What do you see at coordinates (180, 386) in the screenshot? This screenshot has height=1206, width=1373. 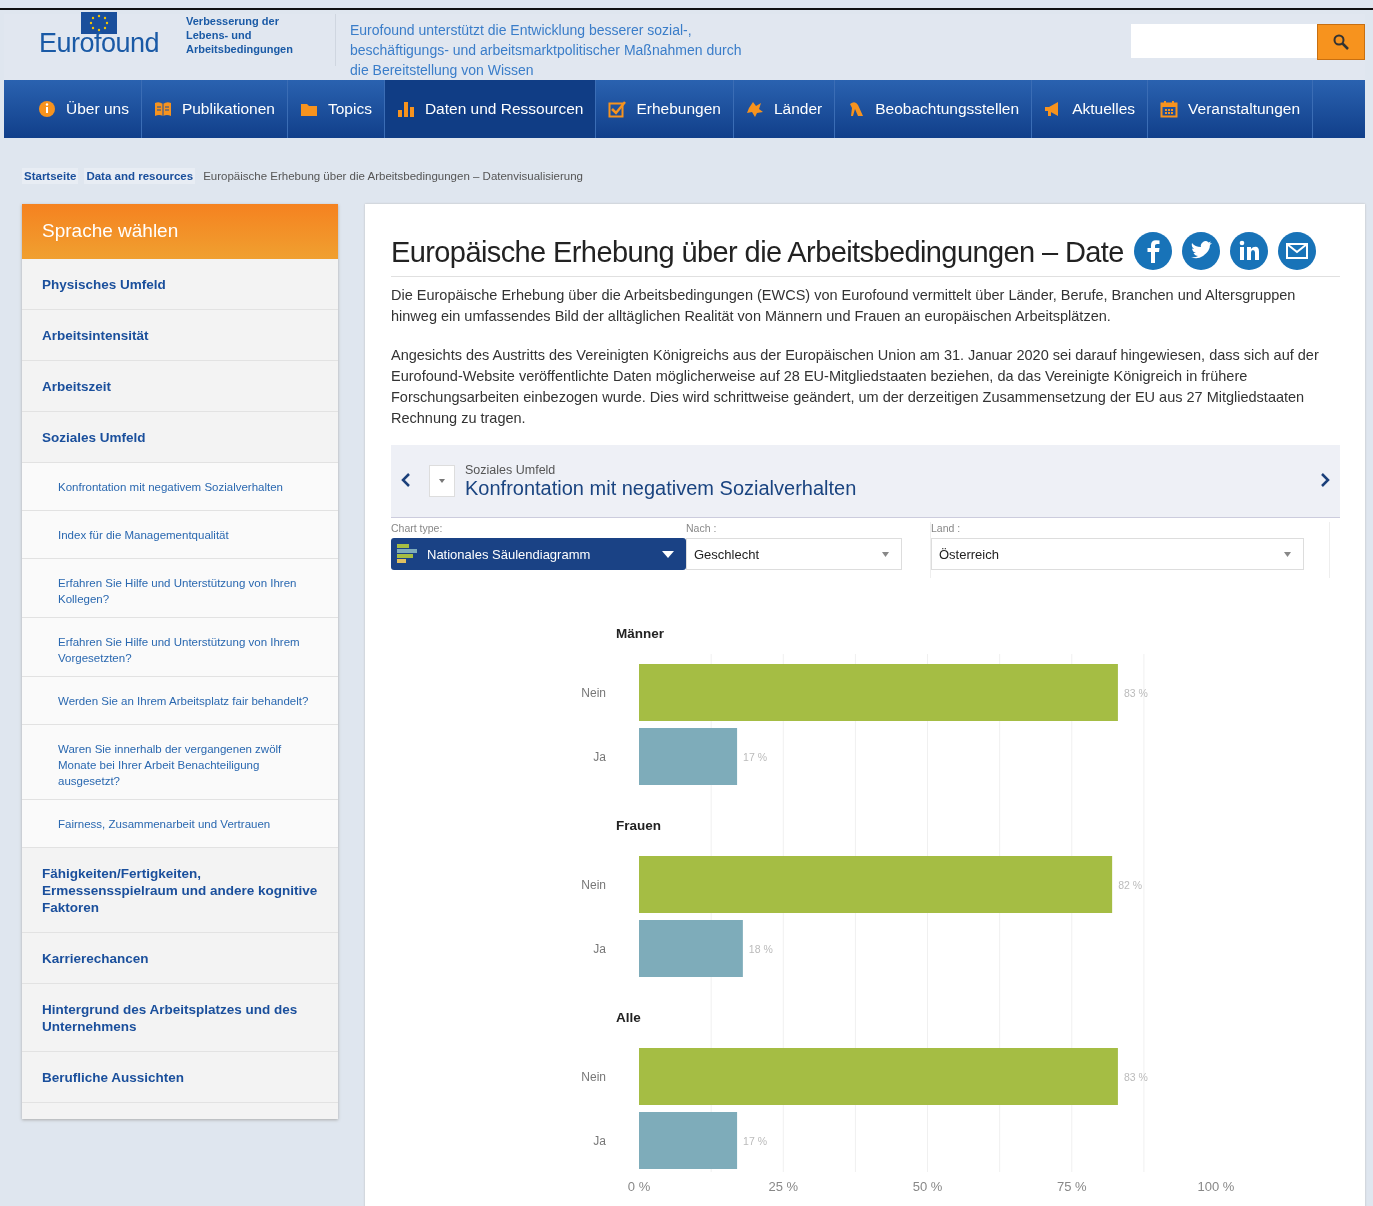 I see `sidebar-item: Arbeitszeit` at bounding box center [180, 386].